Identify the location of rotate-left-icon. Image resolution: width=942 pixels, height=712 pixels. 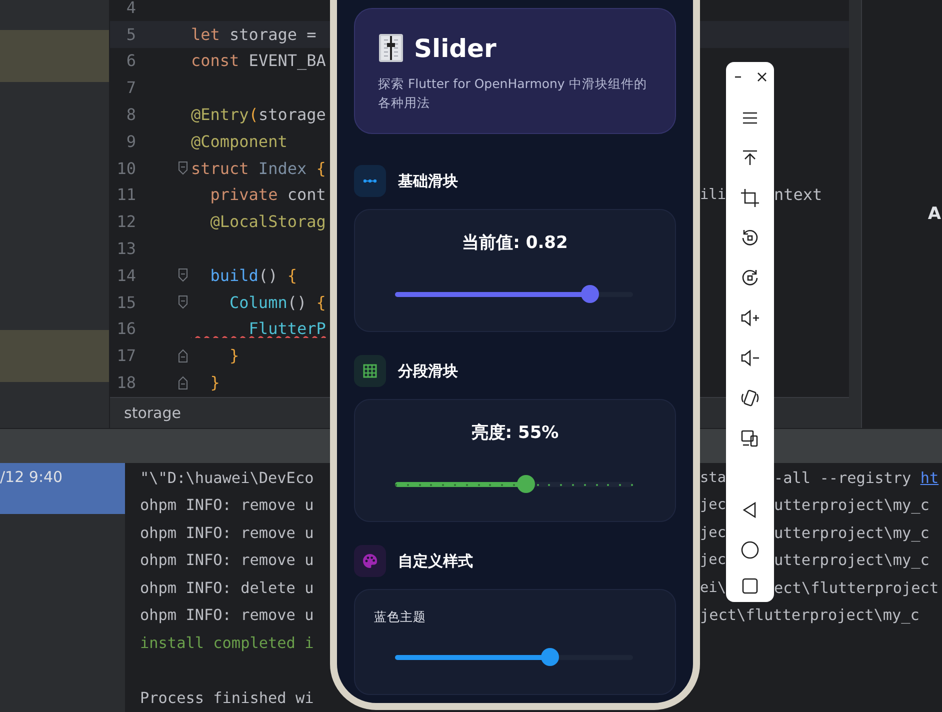
(750, 238).